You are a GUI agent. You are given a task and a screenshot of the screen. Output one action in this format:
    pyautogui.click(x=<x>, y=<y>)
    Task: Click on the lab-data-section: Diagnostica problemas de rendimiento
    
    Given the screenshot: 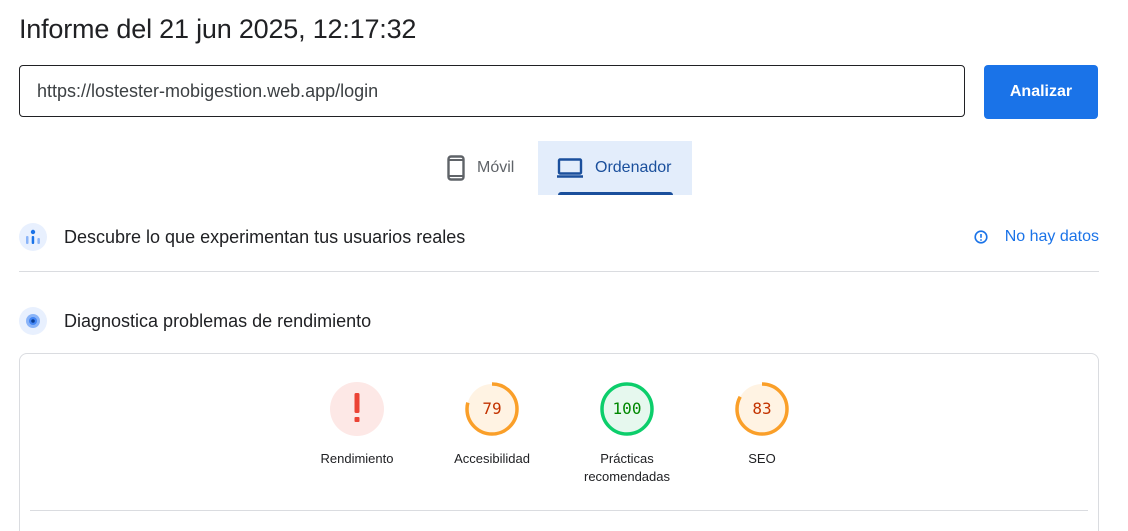 What is the action you would take?
    pyautogui.click(x=559, y=321)
    